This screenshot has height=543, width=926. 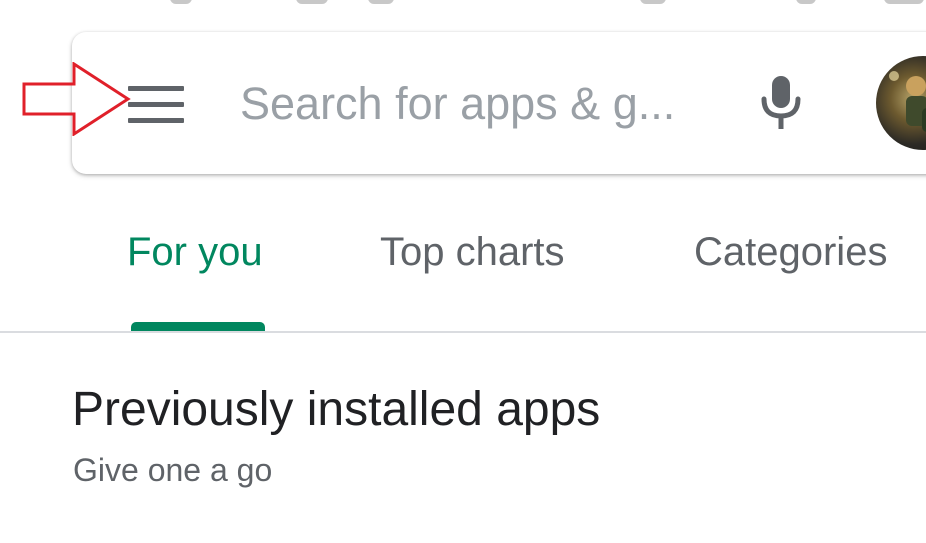 What do you see at coordinates (790, 252) in the screenshot?
I see `tab-categories: Categories` at bounding box center [790, 252].